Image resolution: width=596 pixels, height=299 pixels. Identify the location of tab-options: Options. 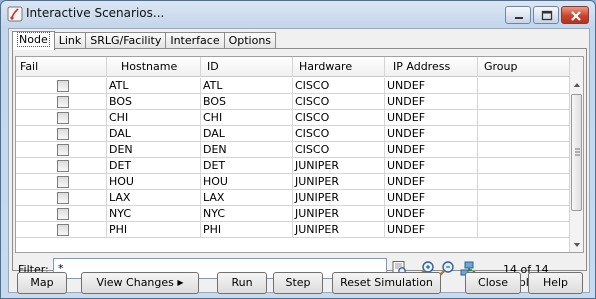
(250, 40).